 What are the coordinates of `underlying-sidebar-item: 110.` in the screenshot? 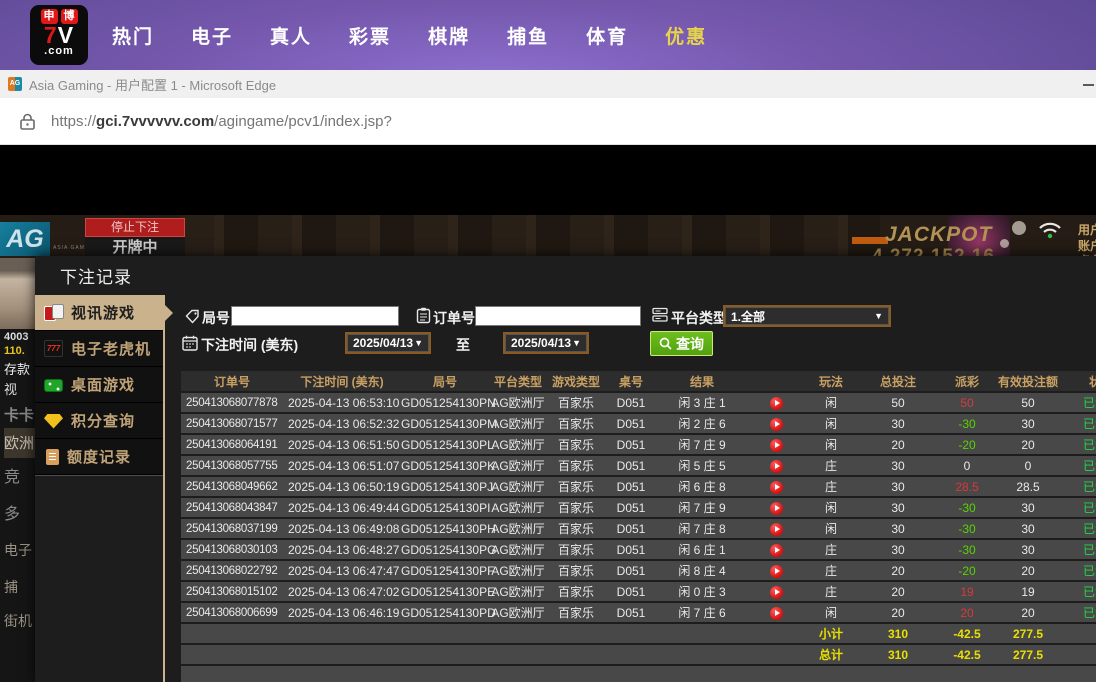 It's located at (14, 351).